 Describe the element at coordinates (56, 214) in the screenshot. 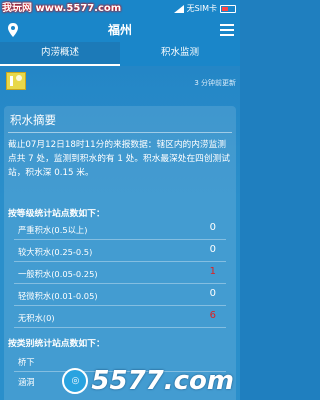

I see `section-title-levels: 按等级统计站点数如下：` at that location.